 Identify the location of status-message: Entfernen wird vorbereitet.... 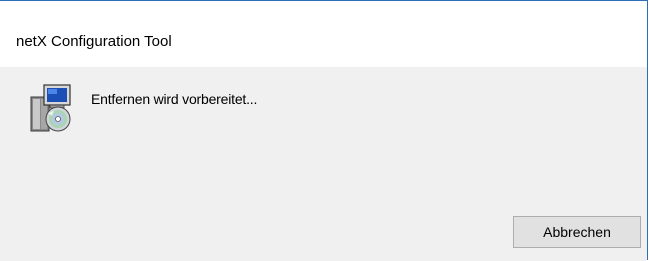
(174, 99).